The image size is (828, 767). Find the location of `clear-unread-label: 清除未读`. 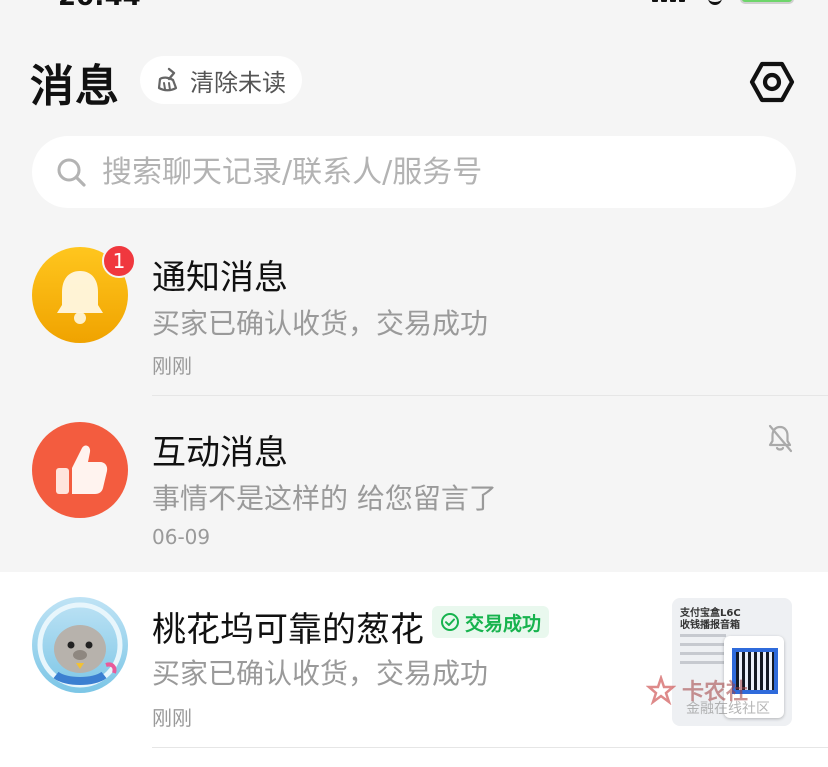

clear-unread-label: 清除未读 is located at coordinates (238, 82).